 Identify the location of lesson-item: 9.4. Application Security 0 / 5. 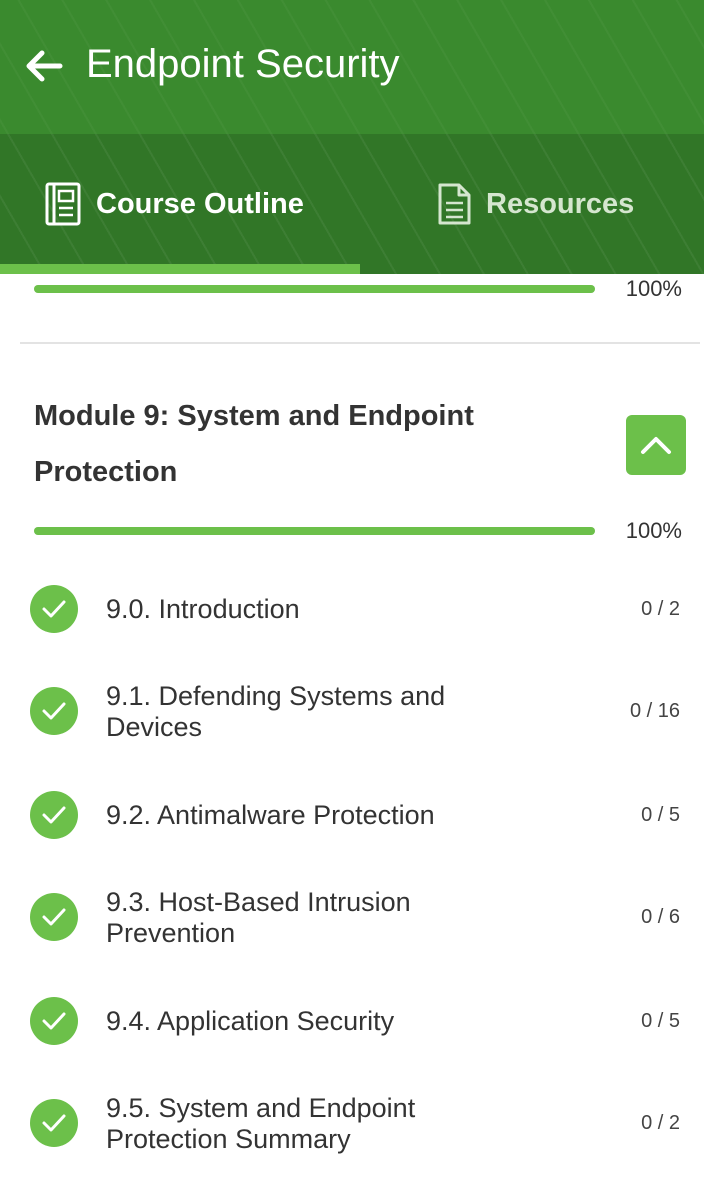
(352, 1022).